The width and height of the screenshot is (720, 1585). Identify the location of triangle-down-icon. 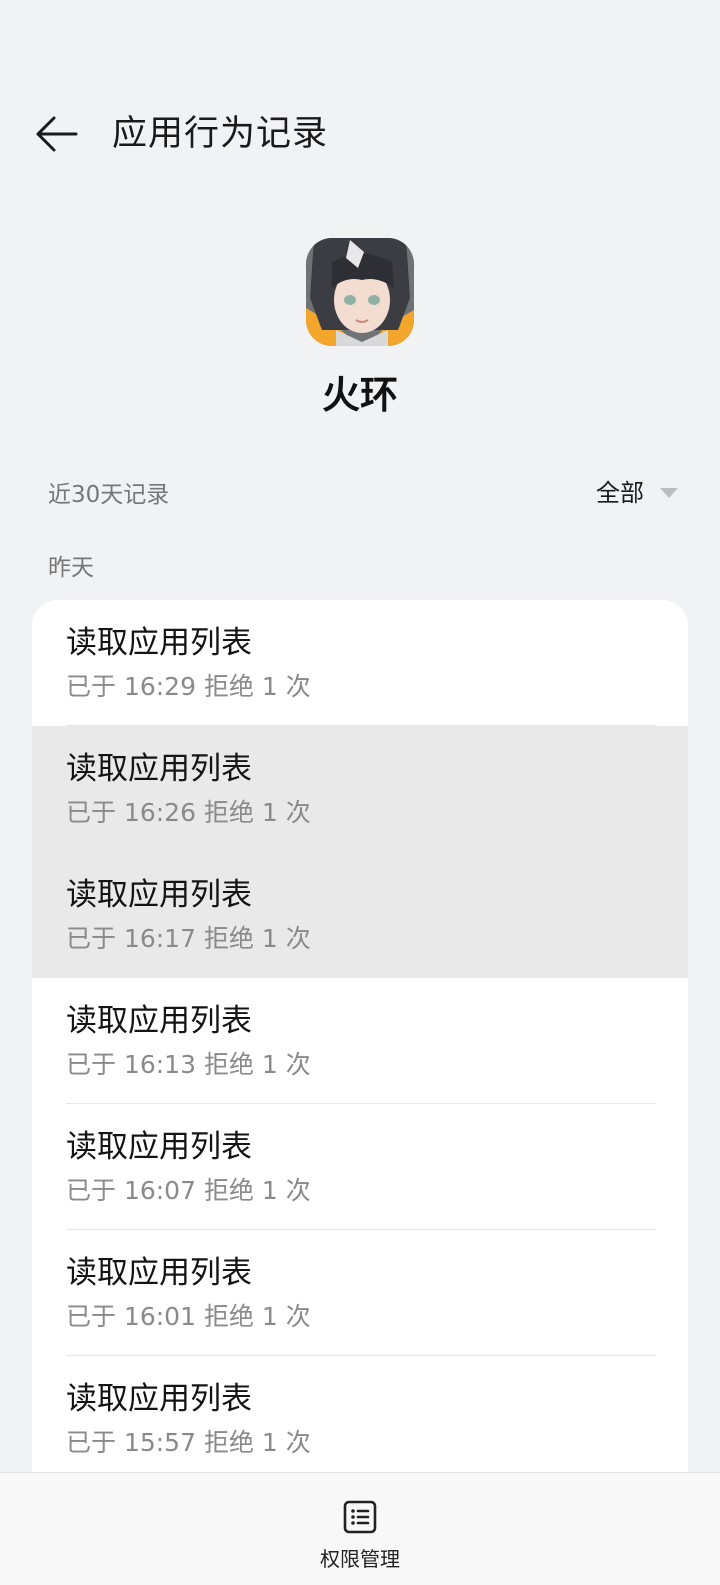
(669, 493).